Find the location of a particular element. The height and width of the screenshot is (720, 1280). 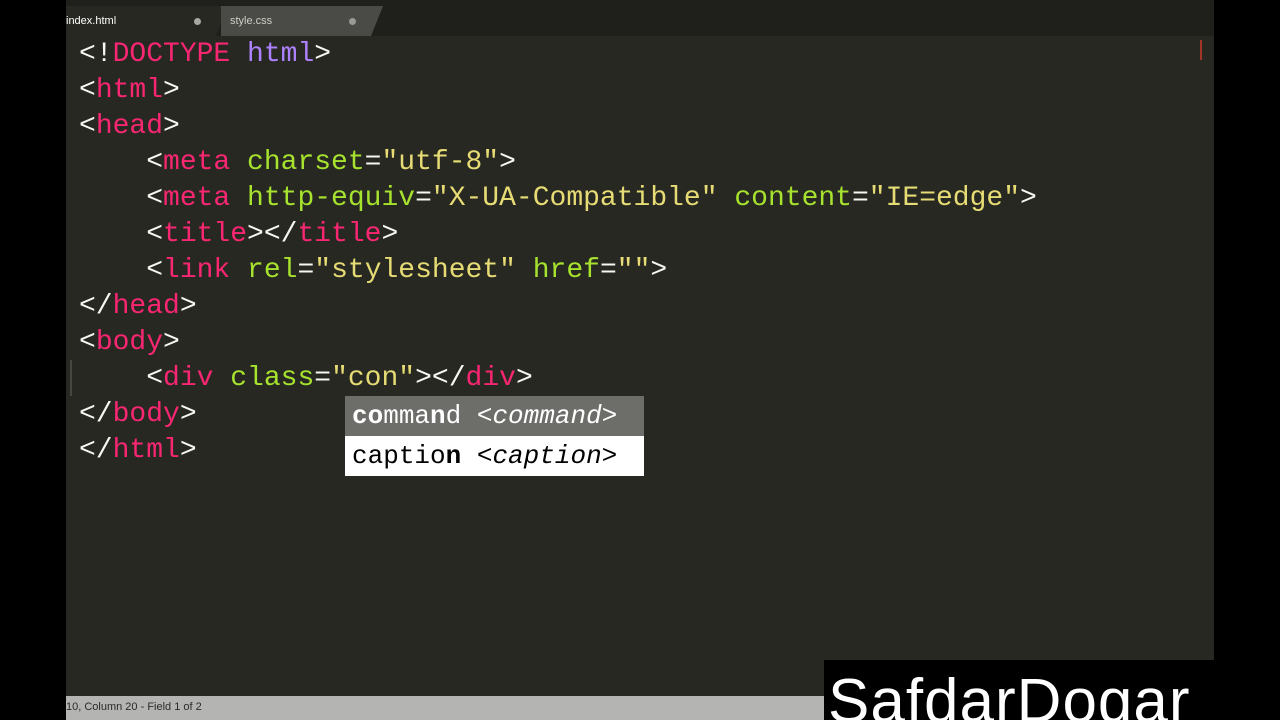

code-line: <body> is located at coordinates (129, 343).